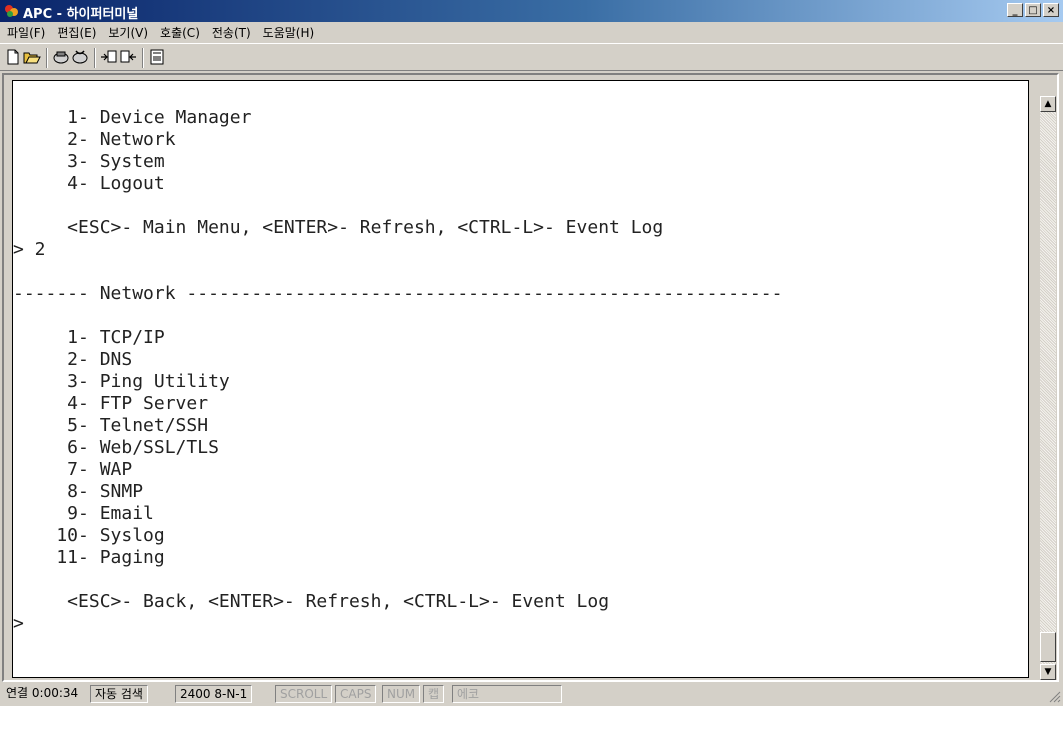  I want to click on terminal-line: 9- Email, so click(83, 513).